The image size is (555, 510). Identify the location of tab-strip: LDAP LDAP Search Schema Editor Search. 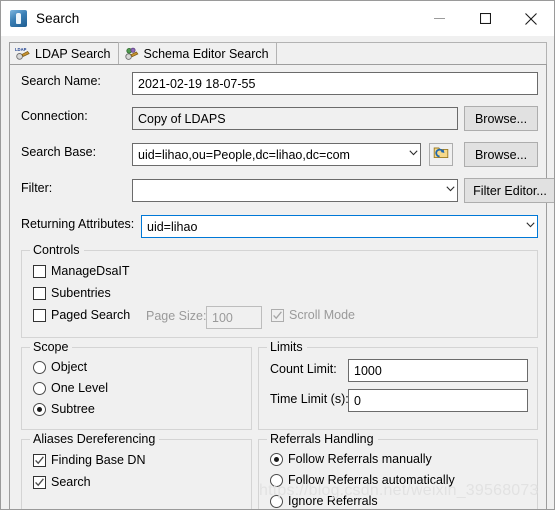
(278, 53).